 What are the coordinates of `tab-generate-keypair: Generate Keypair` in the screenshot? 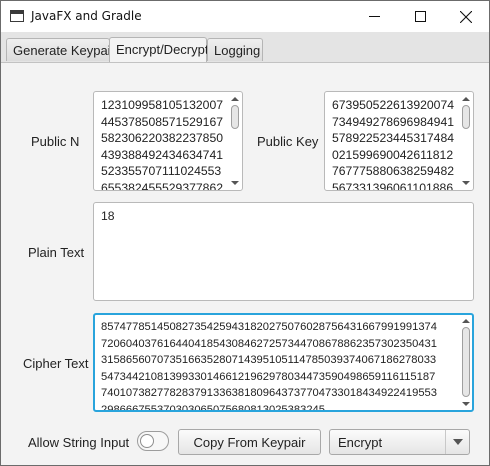 It's located at (60, 49).